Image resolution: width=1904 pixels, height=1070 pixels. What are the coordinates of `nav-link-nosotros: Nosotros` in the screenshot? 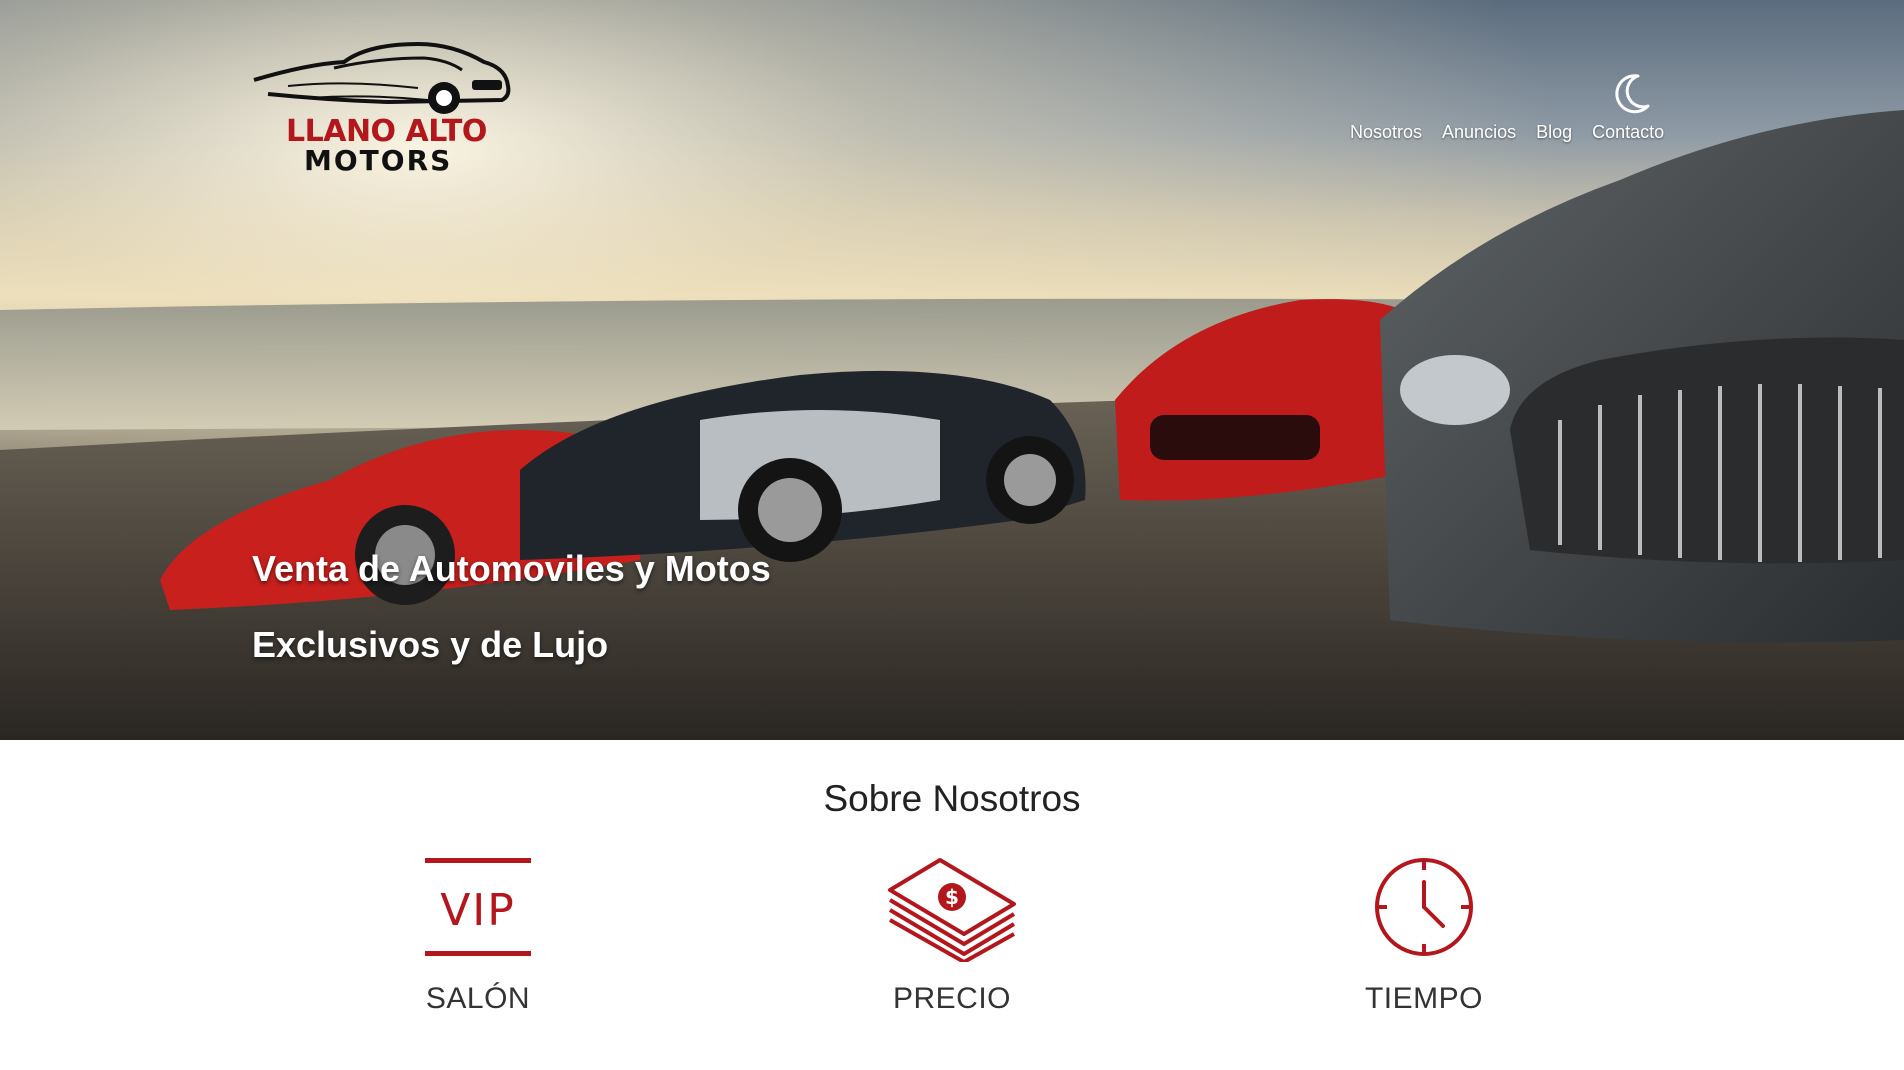 It's located at (1386, 132).